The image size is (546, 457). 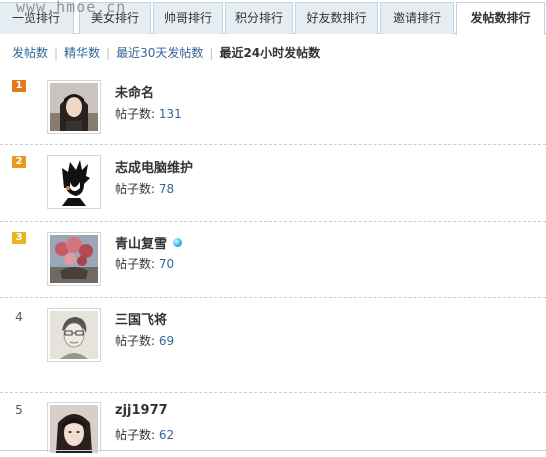 What do you see at coordinates (141, 244) in the screenshot?
I see `username-text: 青山复雪` at bounding box center [141, 244].